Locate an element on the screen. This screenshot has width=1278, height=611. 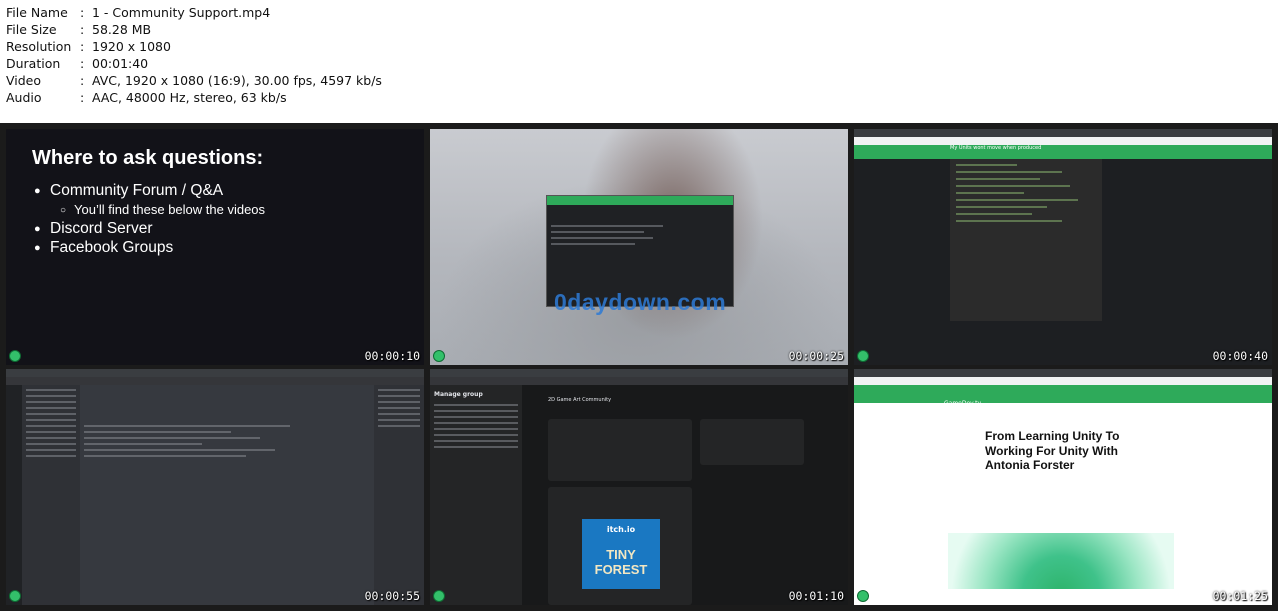
info-key: Video is located at coordinates (24, 80).